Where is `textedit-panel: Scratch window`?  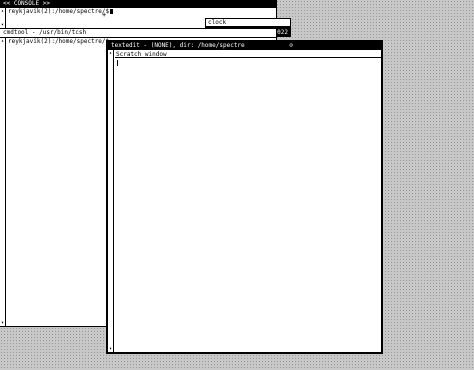
textedit-panel: Scratch window is located at coordinates (248, 54).